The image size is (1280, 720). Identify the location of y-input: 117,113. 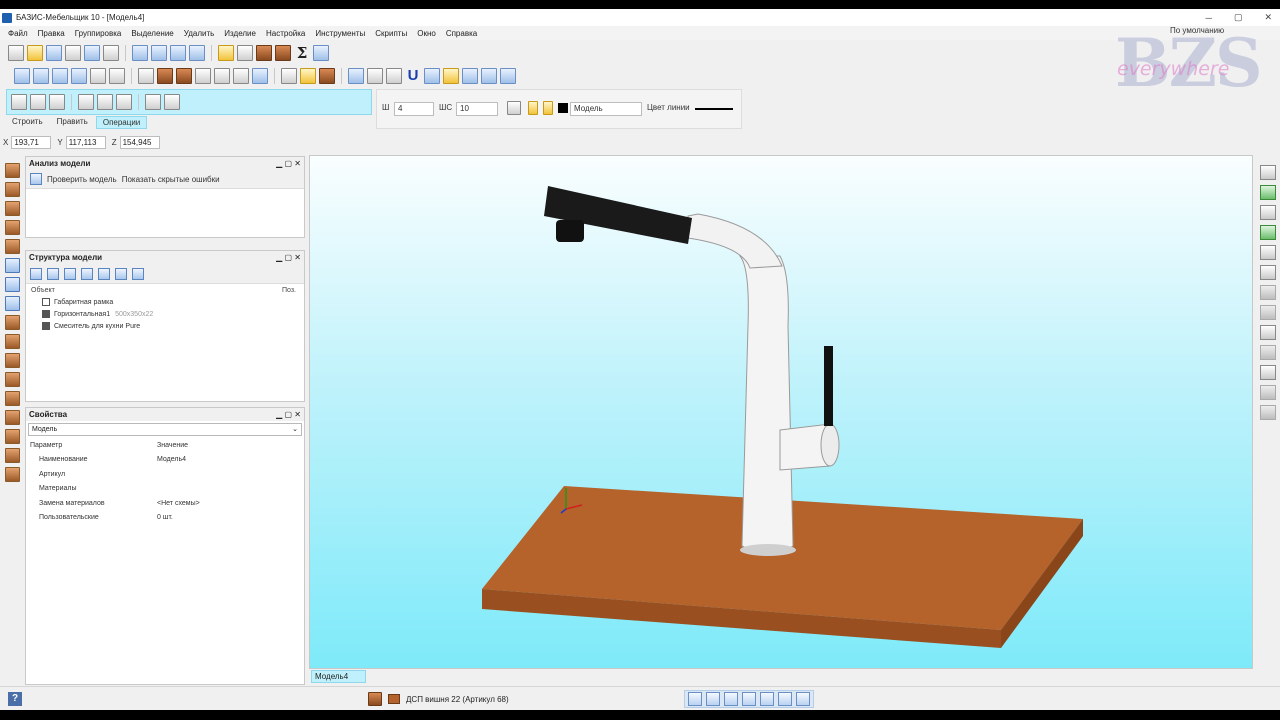
(85, 142).